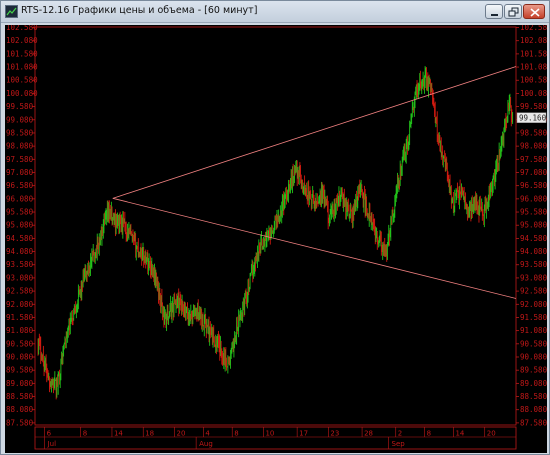  Describe the element at coordinates (533, 53) in the screenshot. I see `y-tick-label-right: 101.580` at that location.